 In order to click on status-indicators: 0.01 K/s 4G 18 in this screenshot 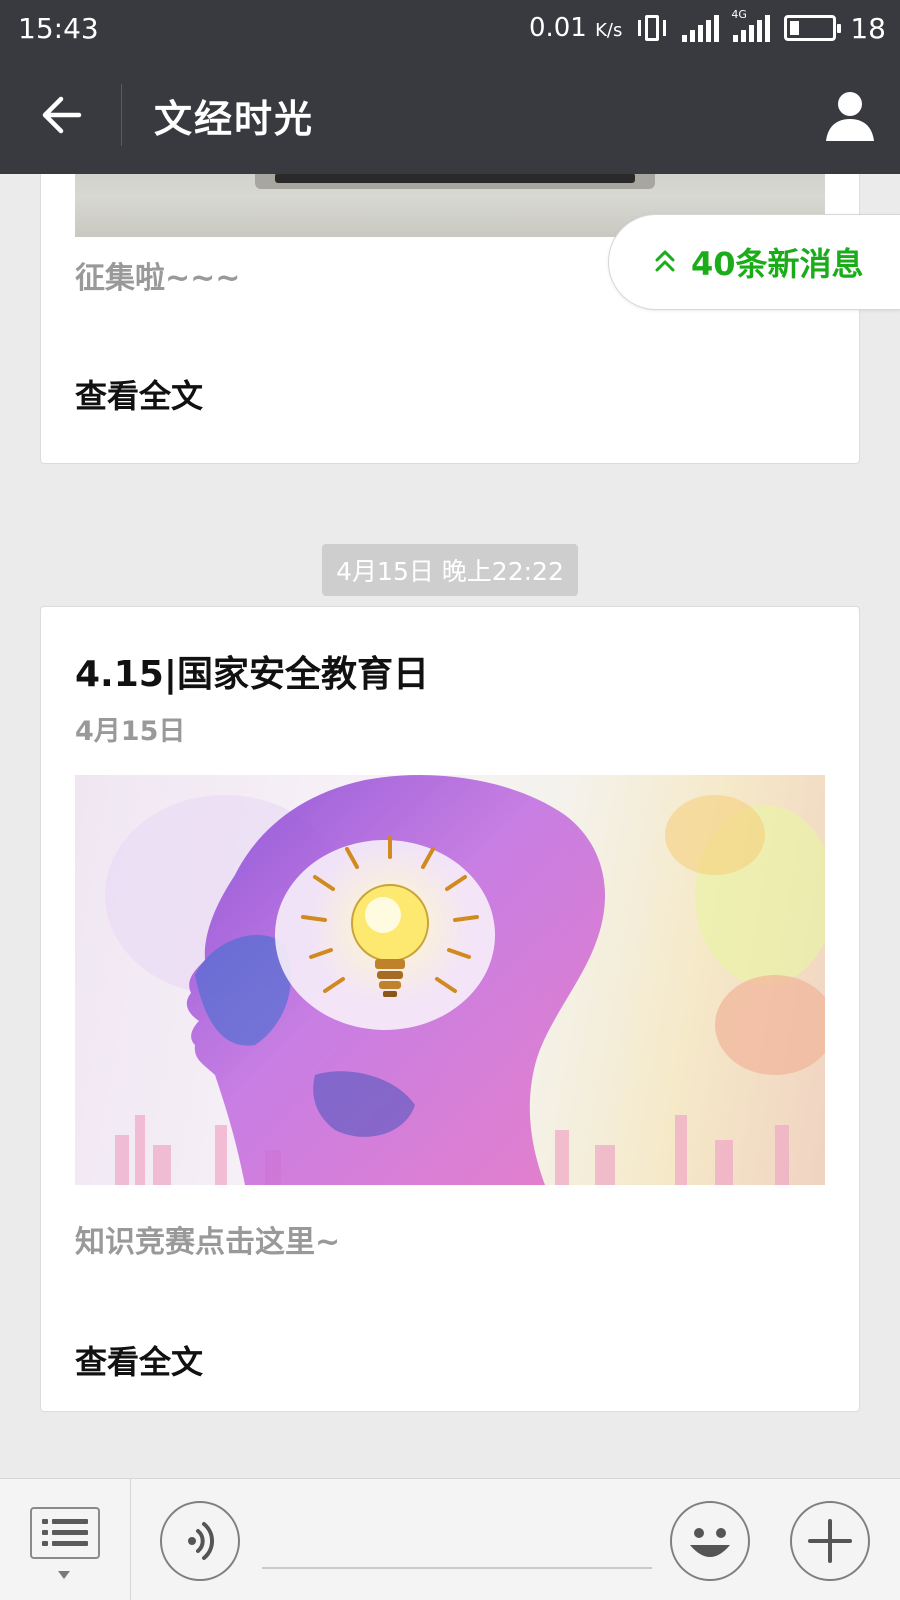, I will do `click(707, 26)`.